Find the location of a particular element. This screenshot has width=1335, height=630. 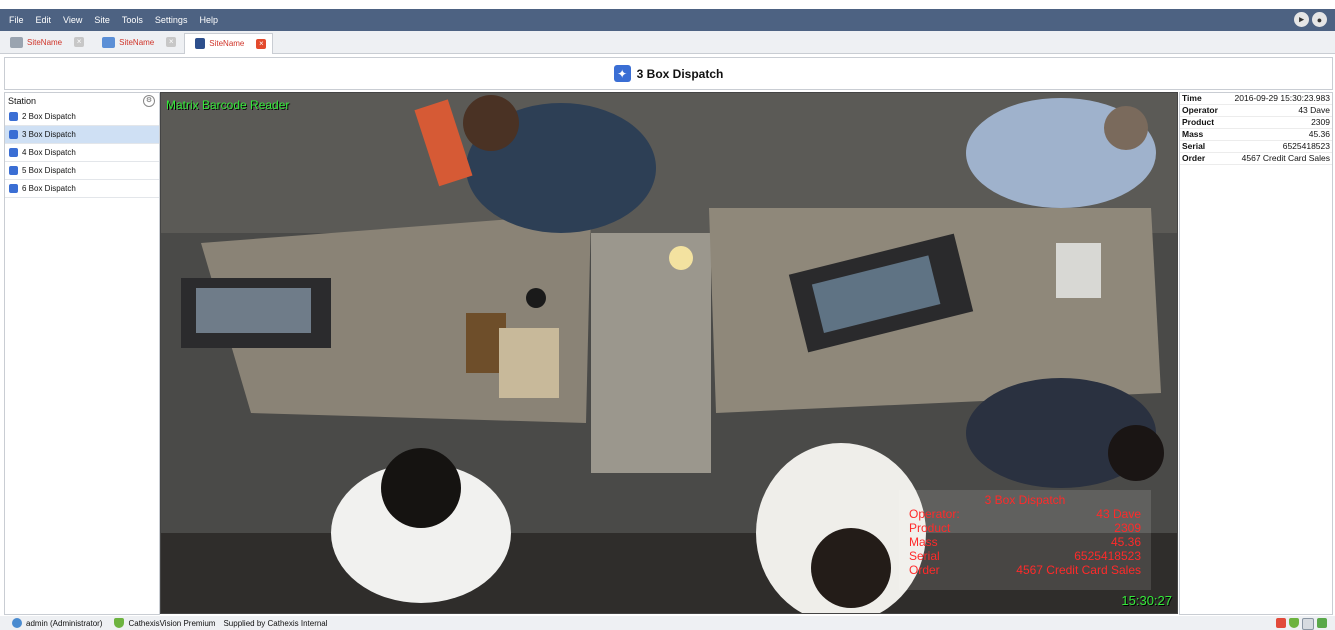

window-icon is located at coordinates (1308, 624).